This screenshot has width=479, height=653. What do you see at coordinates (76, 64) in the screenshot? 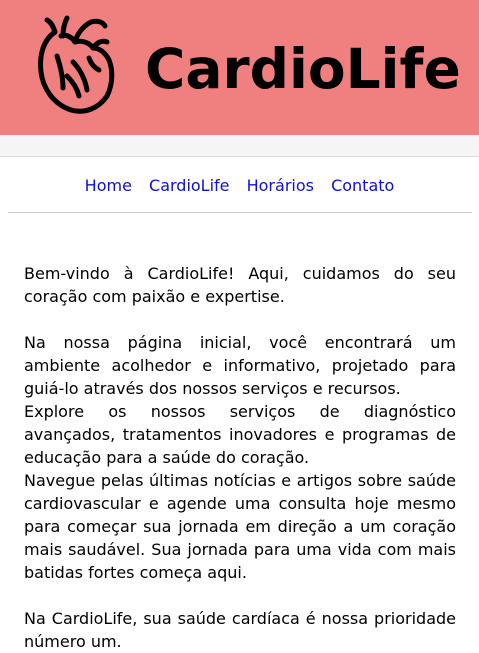
I see `anatomical-heart-icon` at bounding box center [76, 64].